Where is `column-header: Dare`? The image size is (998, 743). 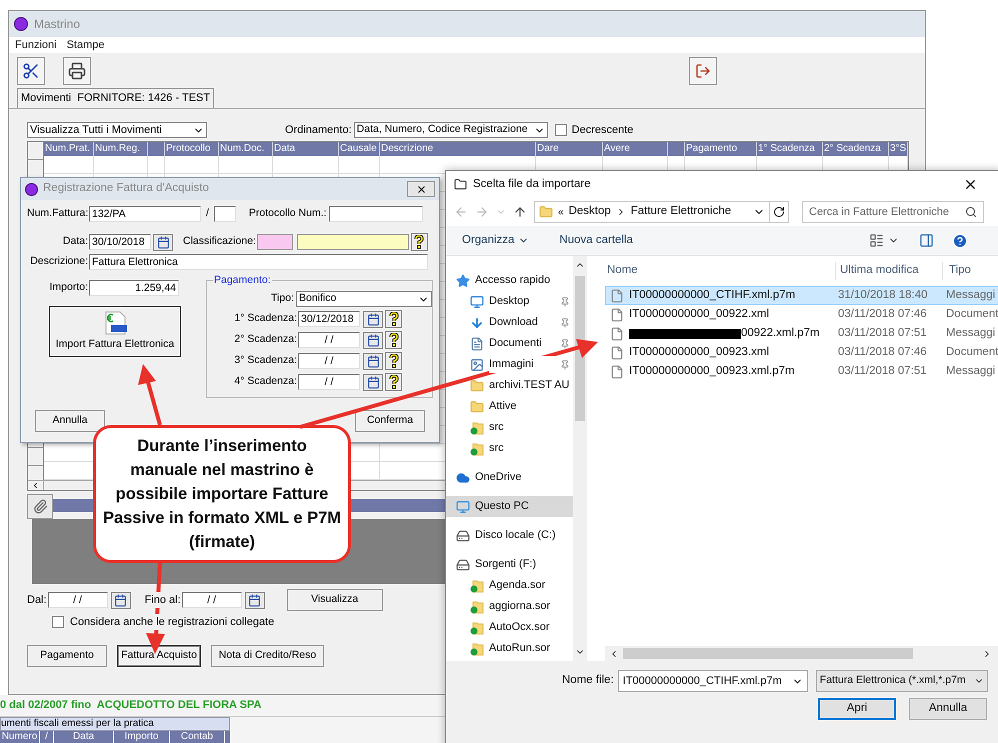
column-header: Dare is located at coordinates (569, 149).